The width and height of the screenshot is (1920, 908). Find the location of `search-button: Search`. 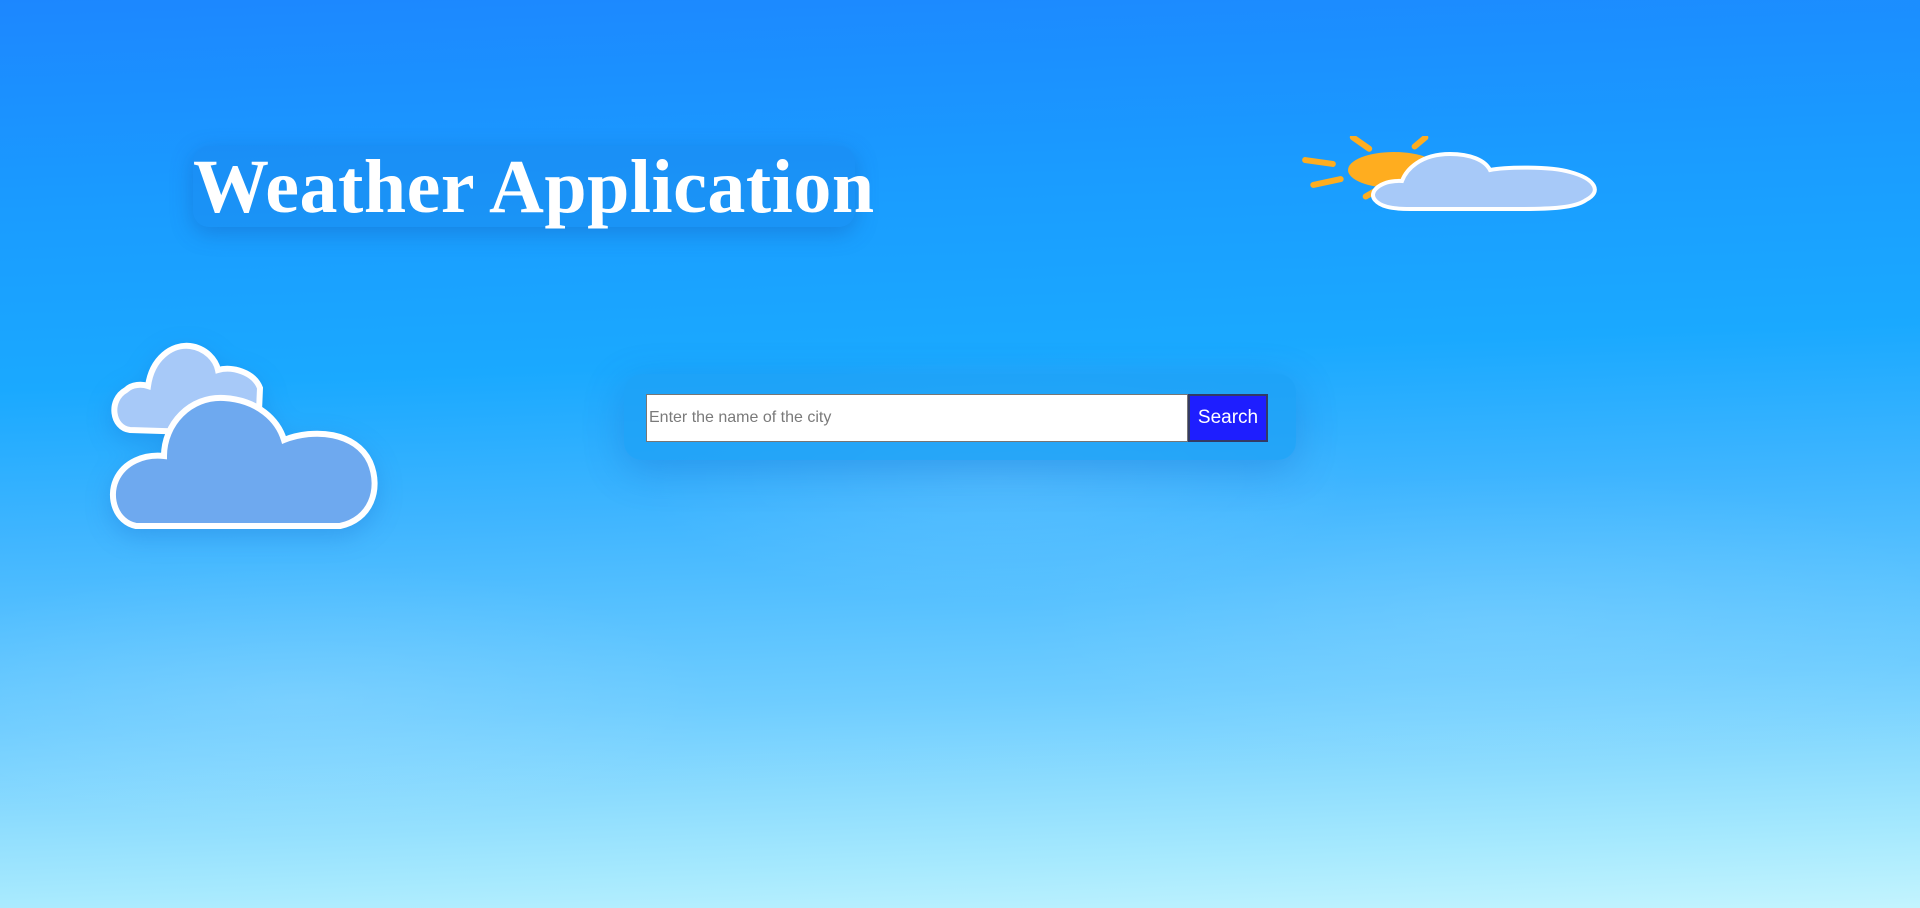

search-button: Search is located at coordinates (1228, 418).